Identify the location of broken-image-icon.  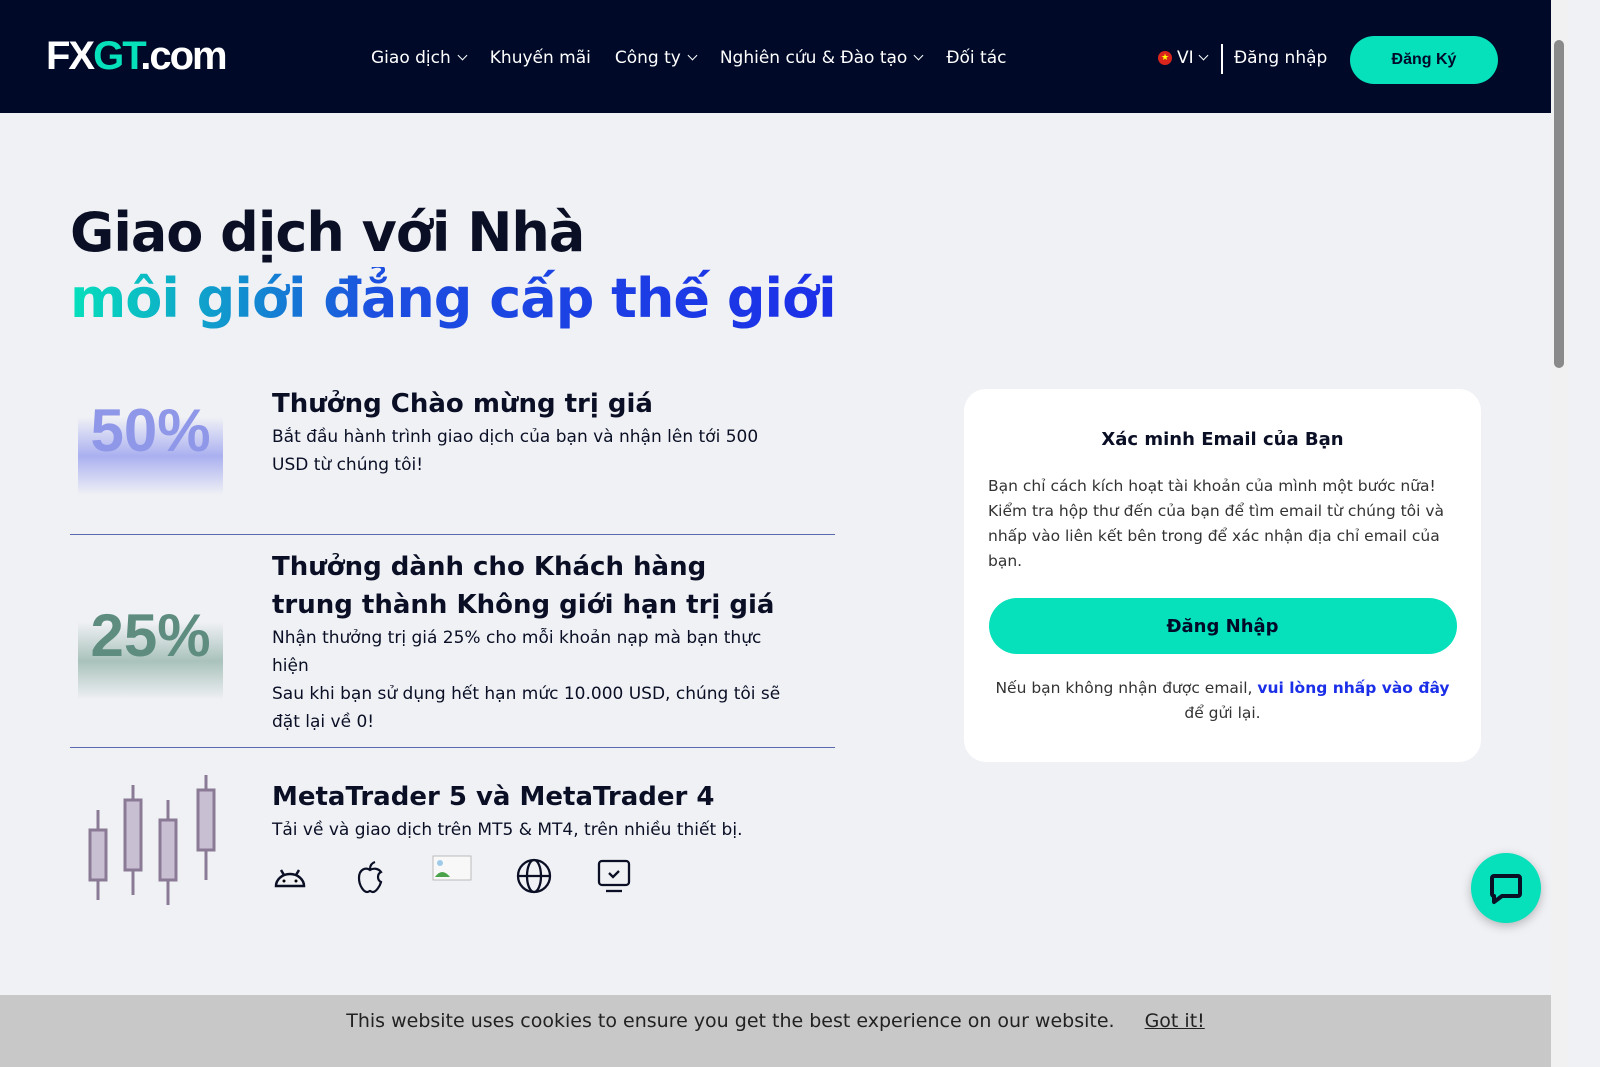
(452, 868).